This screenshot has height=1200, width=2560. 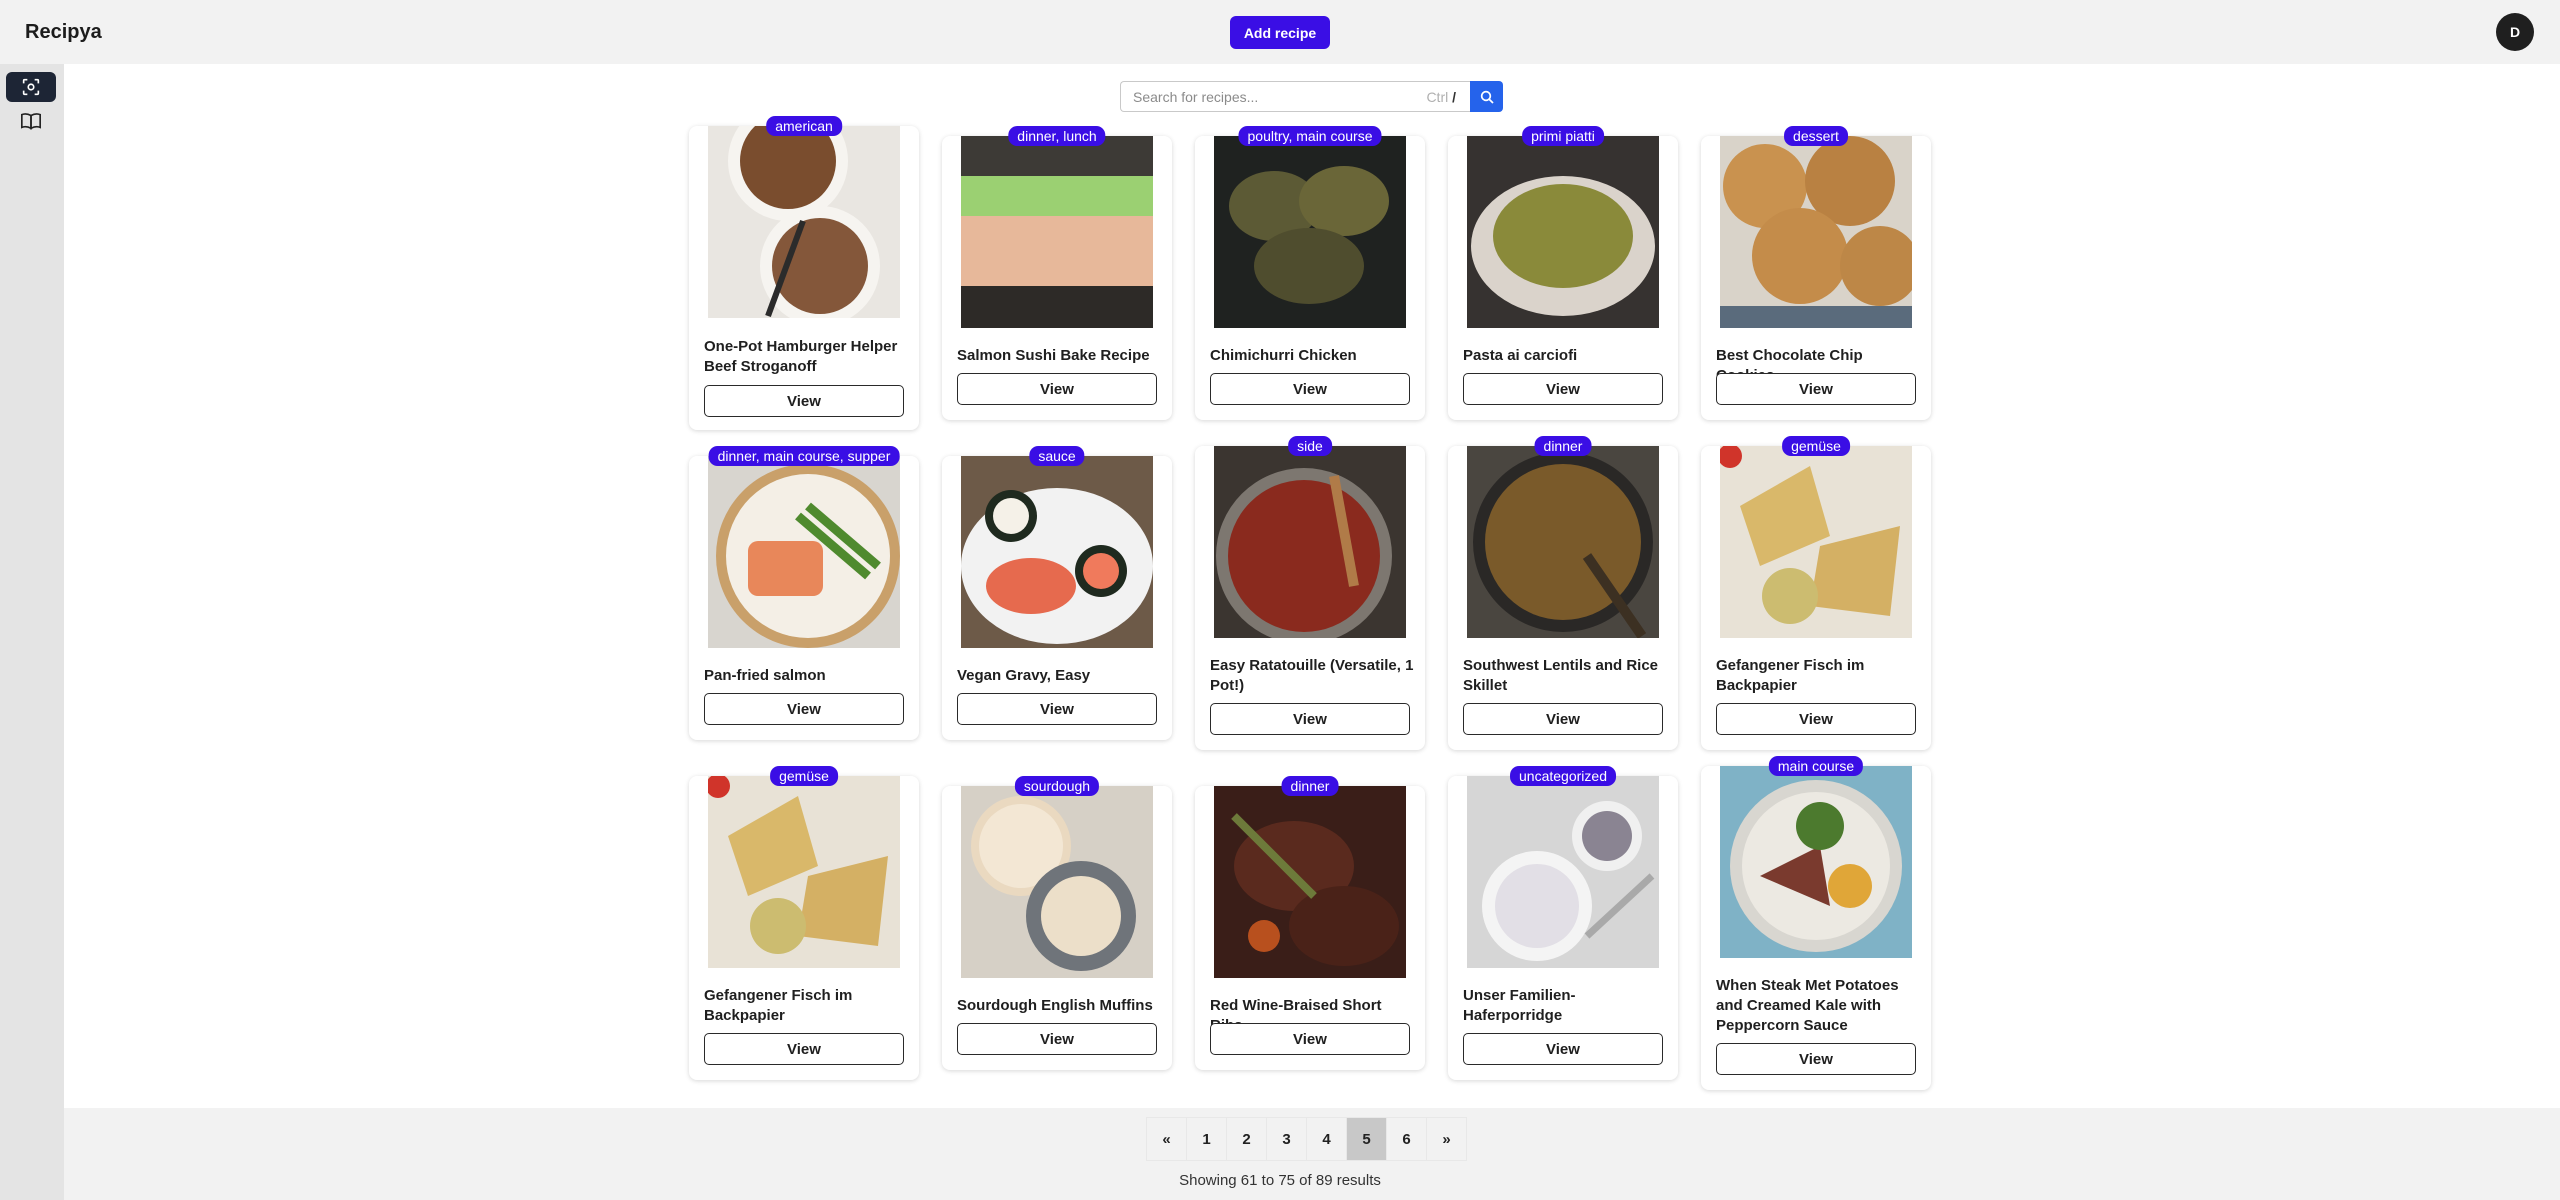 I want to click on search-bar: Ctrl /, so click(x=1311, y=96).